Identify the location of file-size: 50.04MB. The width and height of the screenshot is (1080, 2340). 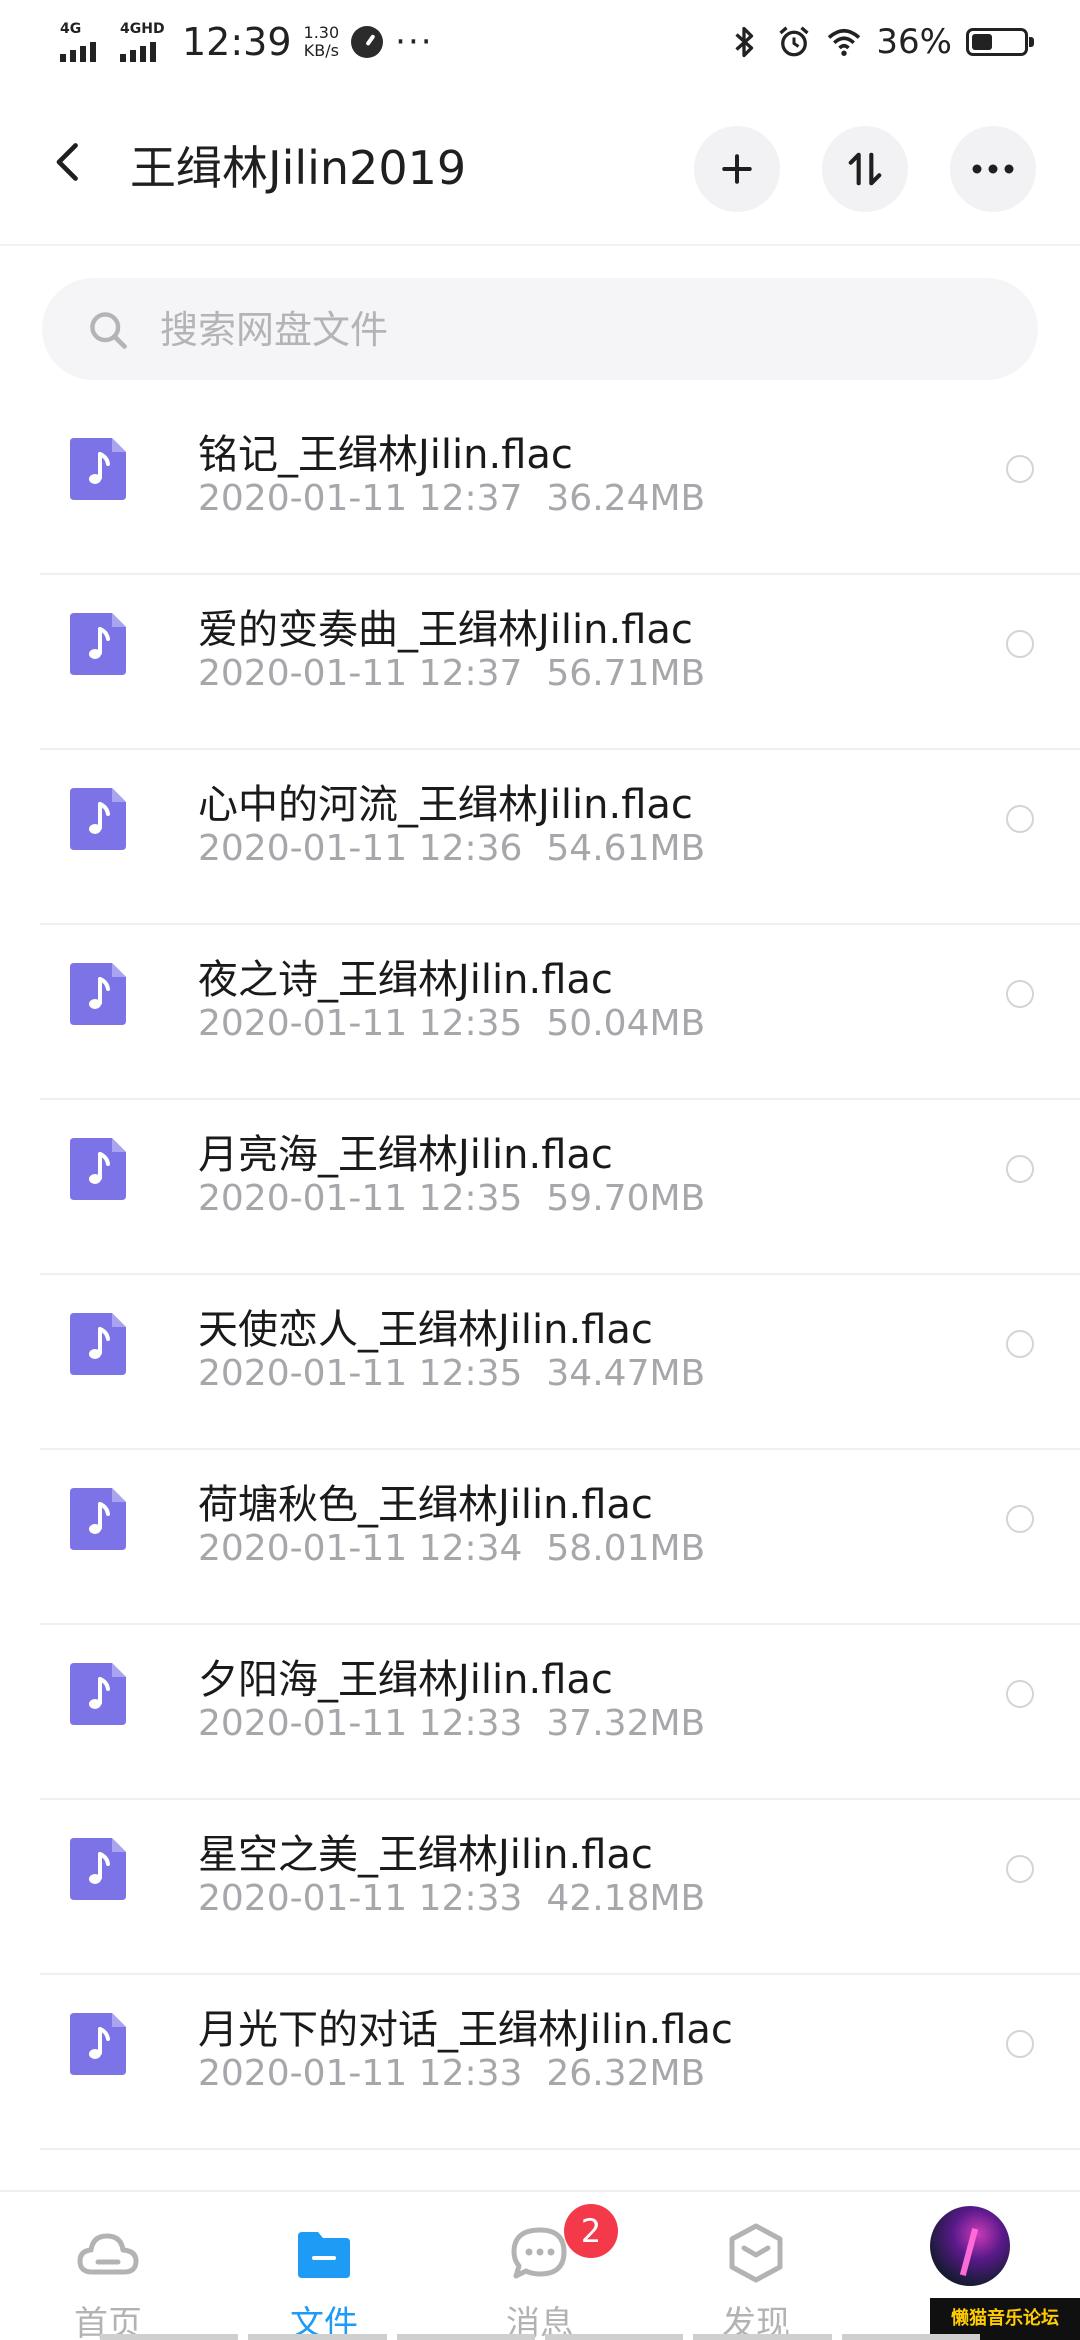
(626, 1023).